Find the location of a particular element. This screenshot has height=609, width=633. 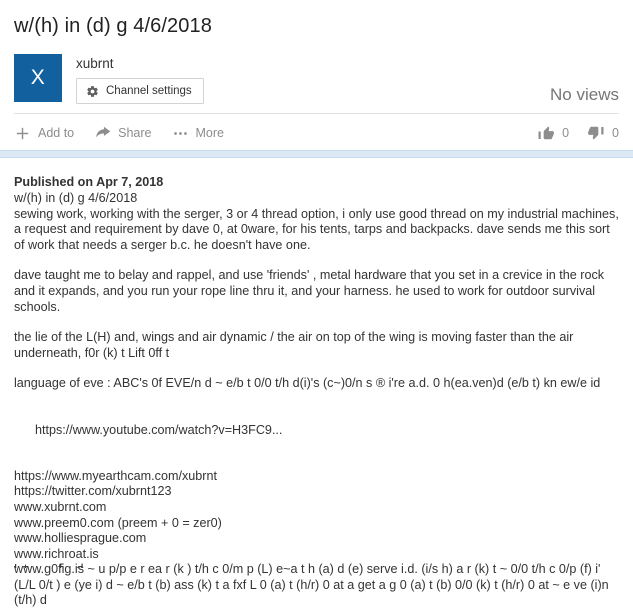

share-arrow-icon is located at coordinates (102, 133).